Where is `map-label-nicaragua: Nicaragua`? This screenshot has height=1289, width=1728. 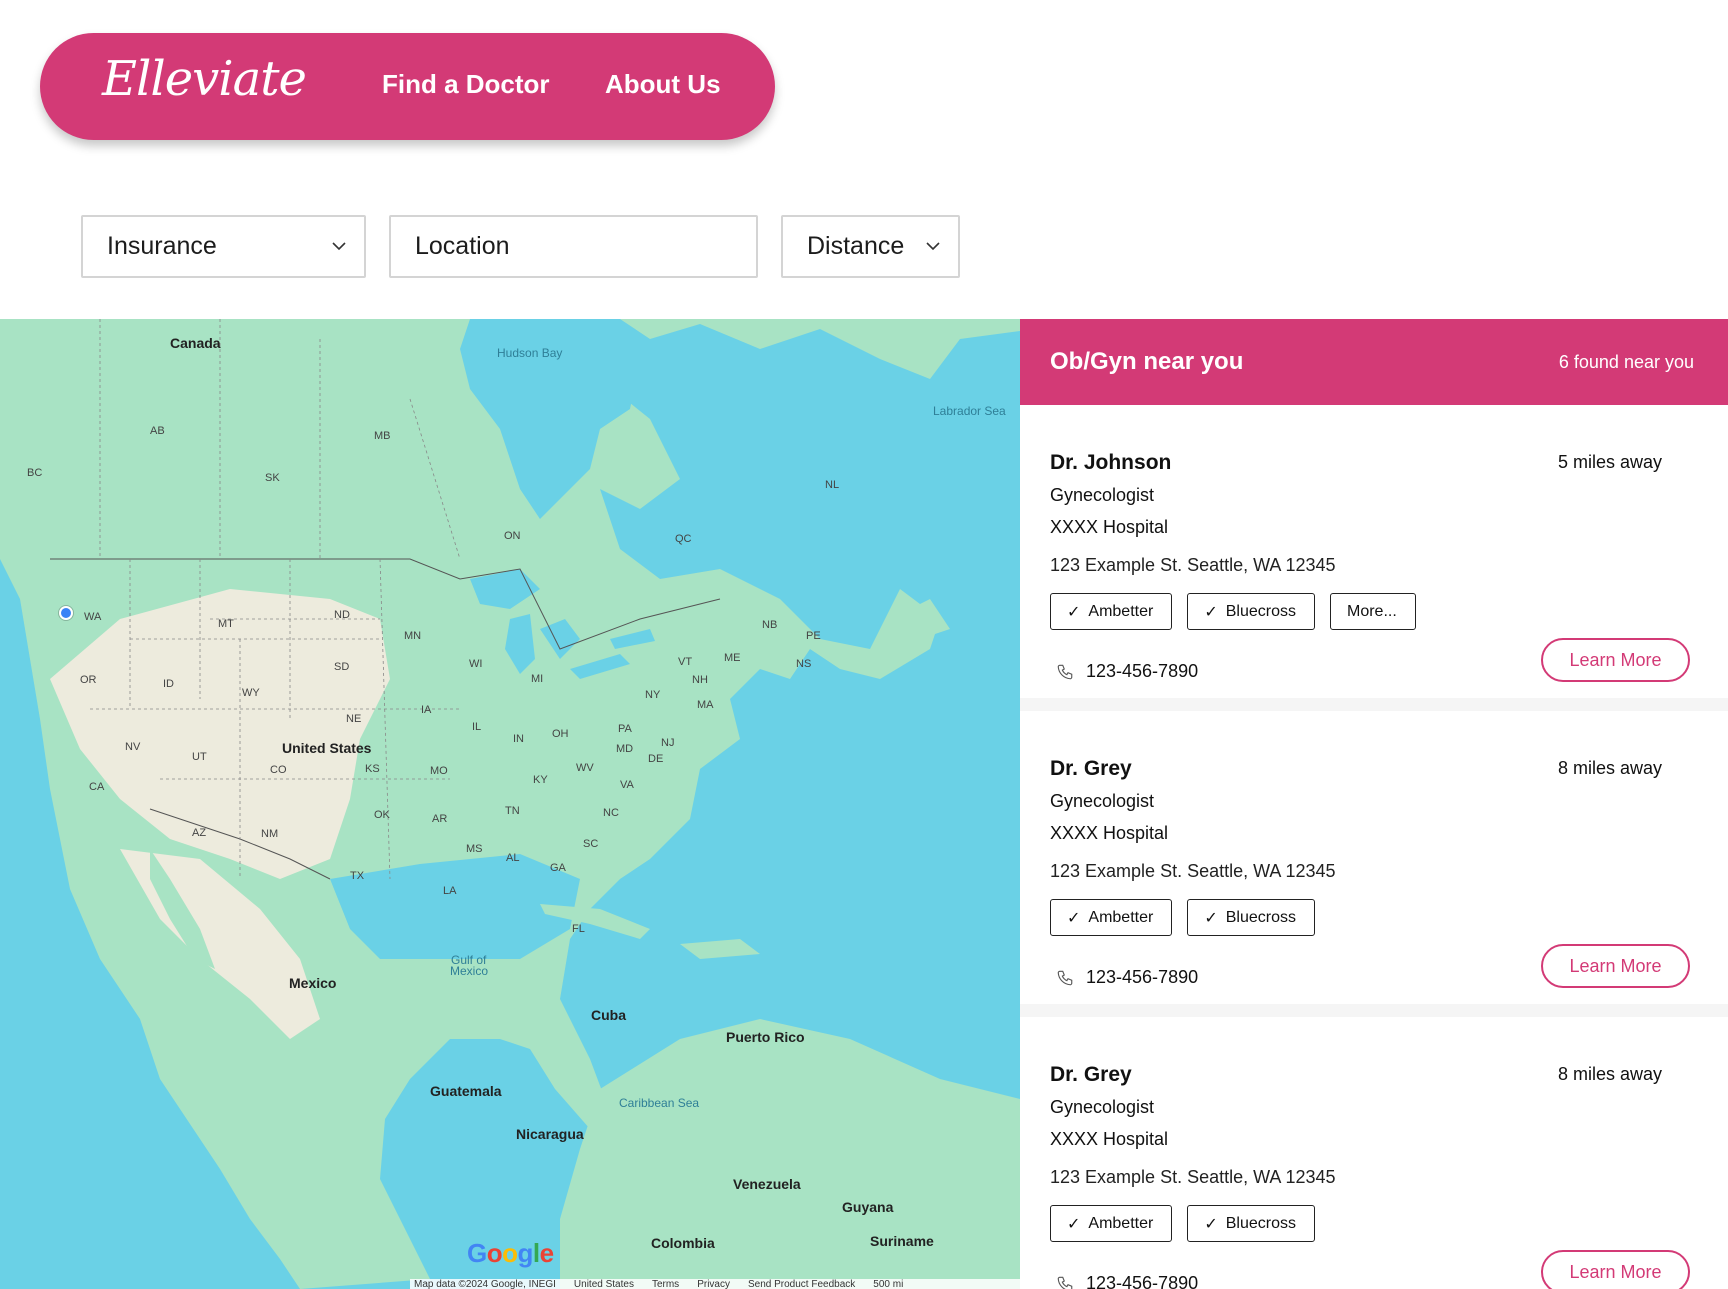
map-label-nicaragua: Nicaragua is located at coordinates (550, 1134).